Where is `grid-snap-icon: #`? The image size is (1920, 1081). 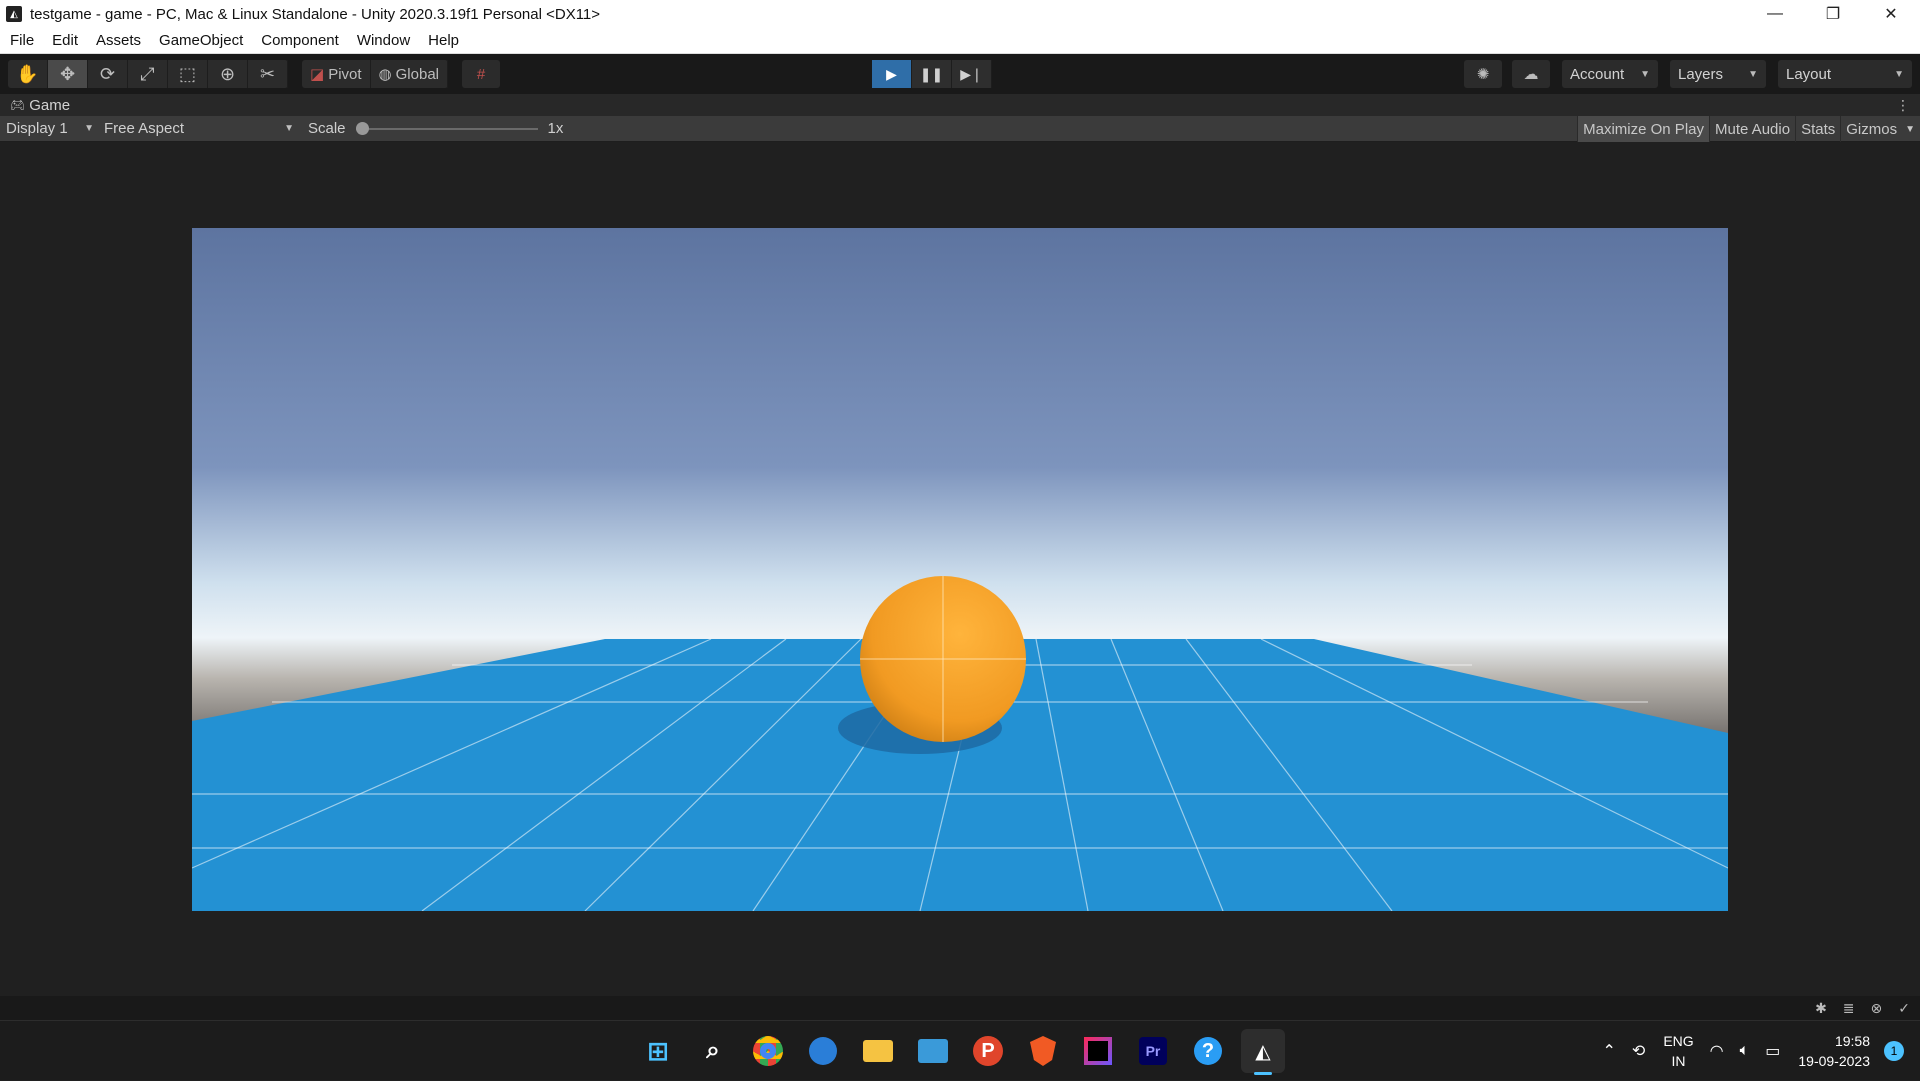 grid-snap-icon: # is located at coordinates (481, 74).